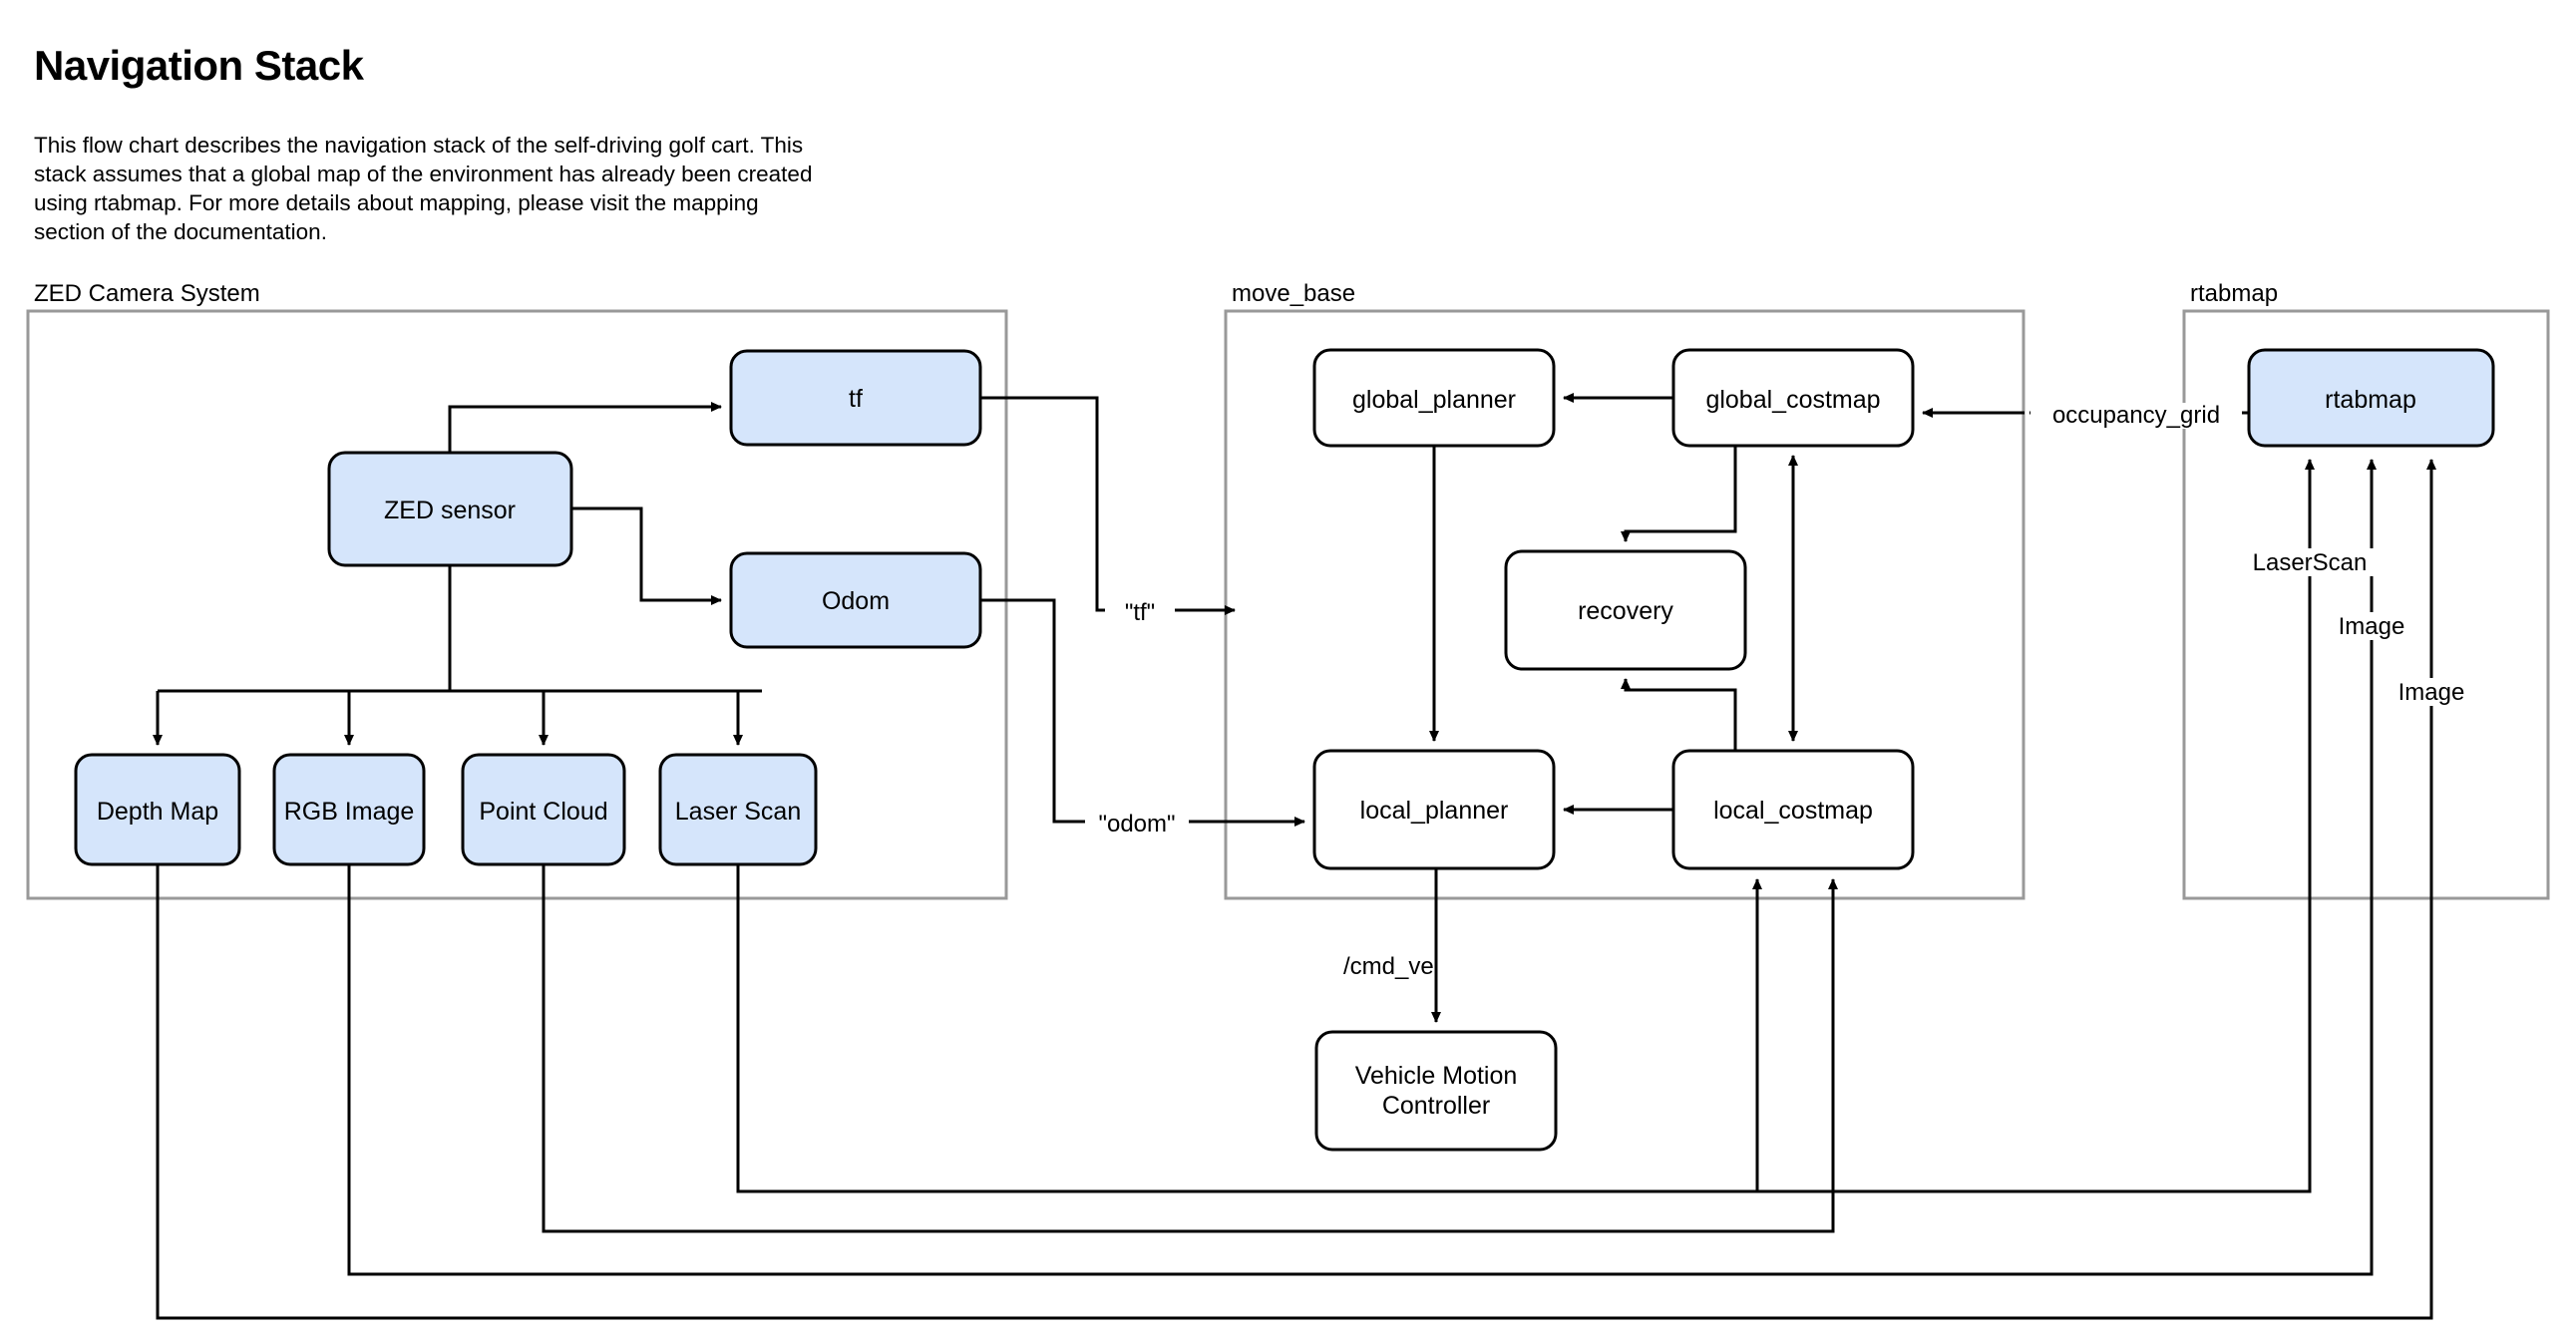 Image resolution: width=2576 pixels, height=1337 pixels. Describe the element at coordinates (1679, 714) in the screenshot. I see `edge-local-costmap-to-recovery` at that location.